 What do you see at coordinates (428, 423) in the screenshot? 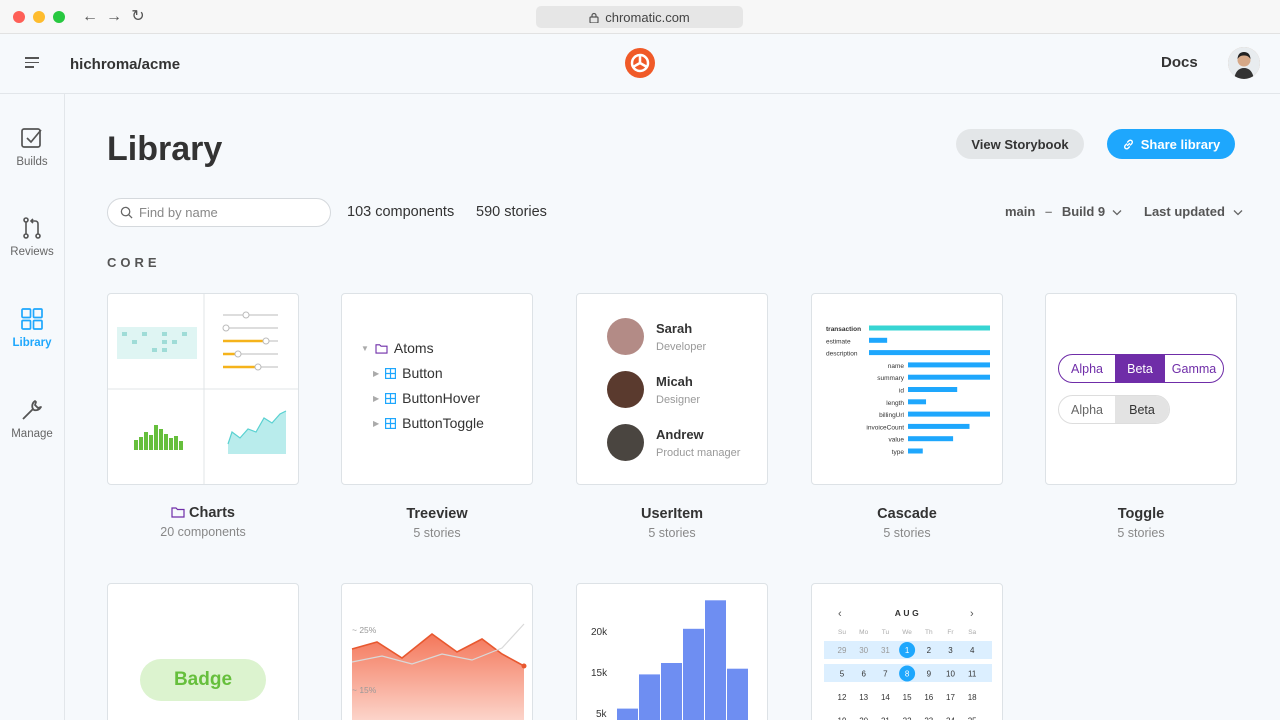
I see `tree-row-child: ▶ ButtonToggle` at bounding box center [428, 423].